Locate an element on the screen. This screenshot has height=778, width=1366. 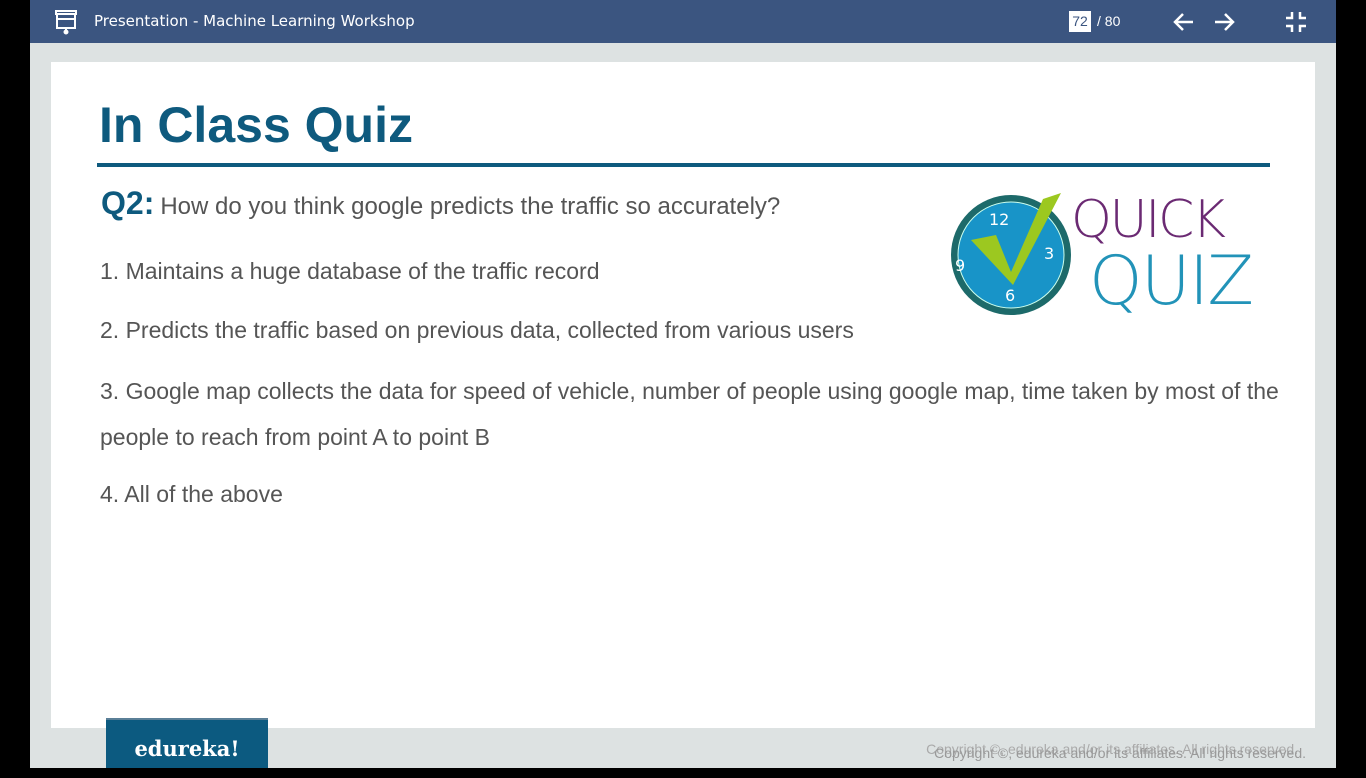
presentation-icon is located at coordinates (66, 22).